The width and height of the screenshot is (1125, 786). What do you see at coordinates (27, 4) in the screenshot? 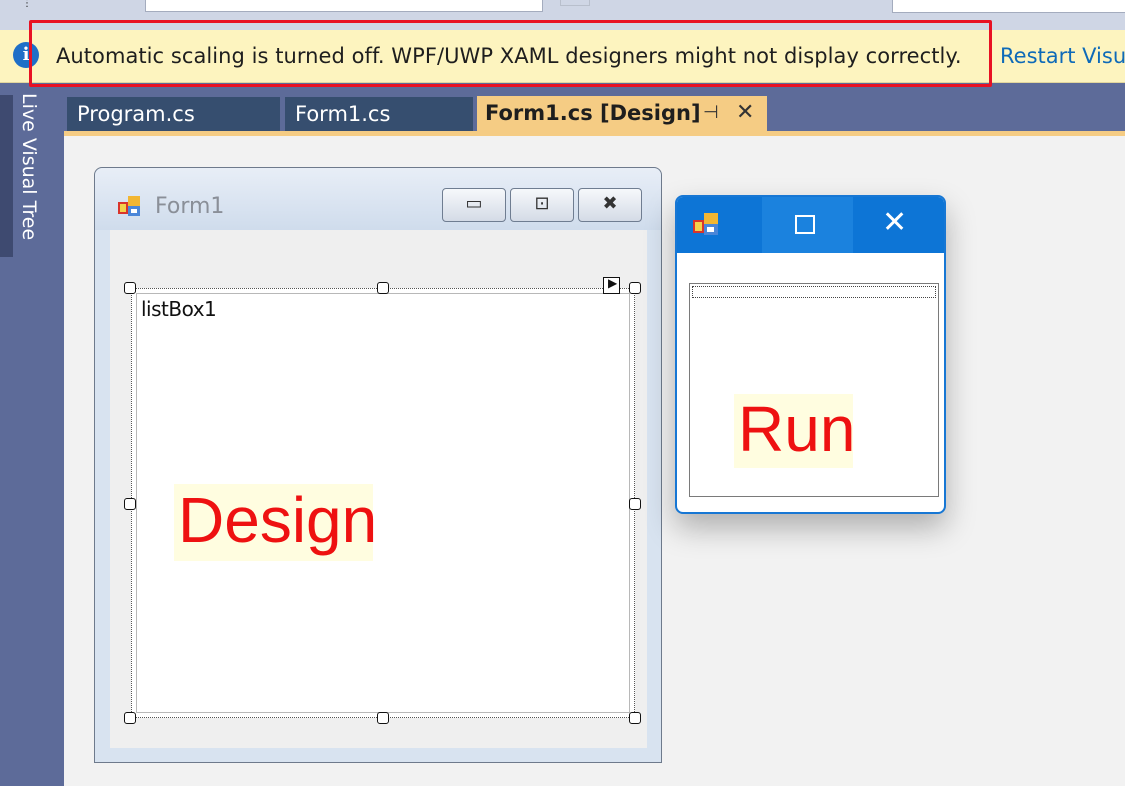
I see `toolbar-grip-icon: ⋮` at bounding box center [27, 4].